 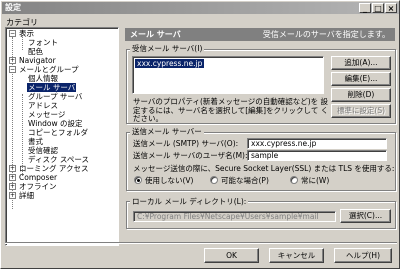 I want to click on tree-item-colors: 配色, so click(x=35, y=51).